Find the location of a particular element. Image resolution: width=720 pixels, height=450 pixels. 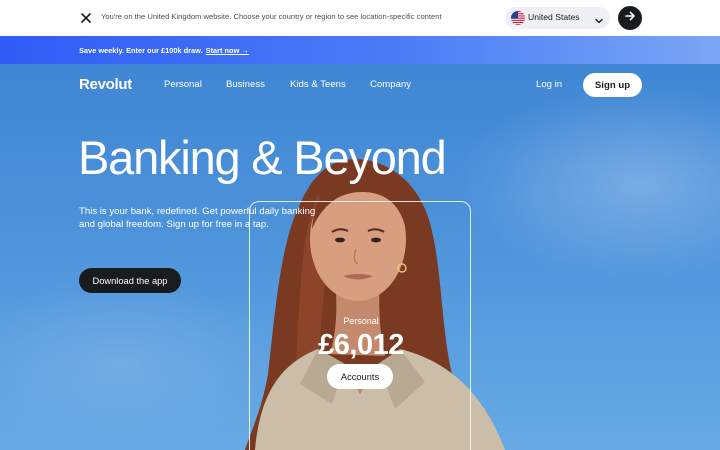

promo-start-link: Start now → is located at coordinates (227, 50).